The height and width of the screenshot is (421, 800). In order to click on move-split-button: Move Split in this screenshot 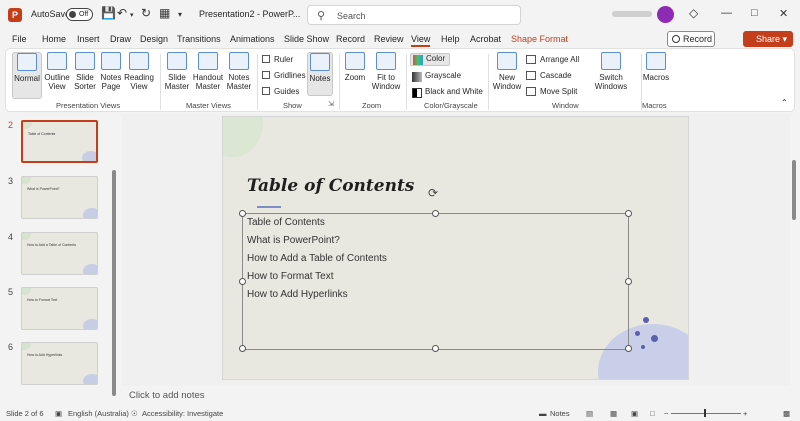, I will do `click(551, 91)`.